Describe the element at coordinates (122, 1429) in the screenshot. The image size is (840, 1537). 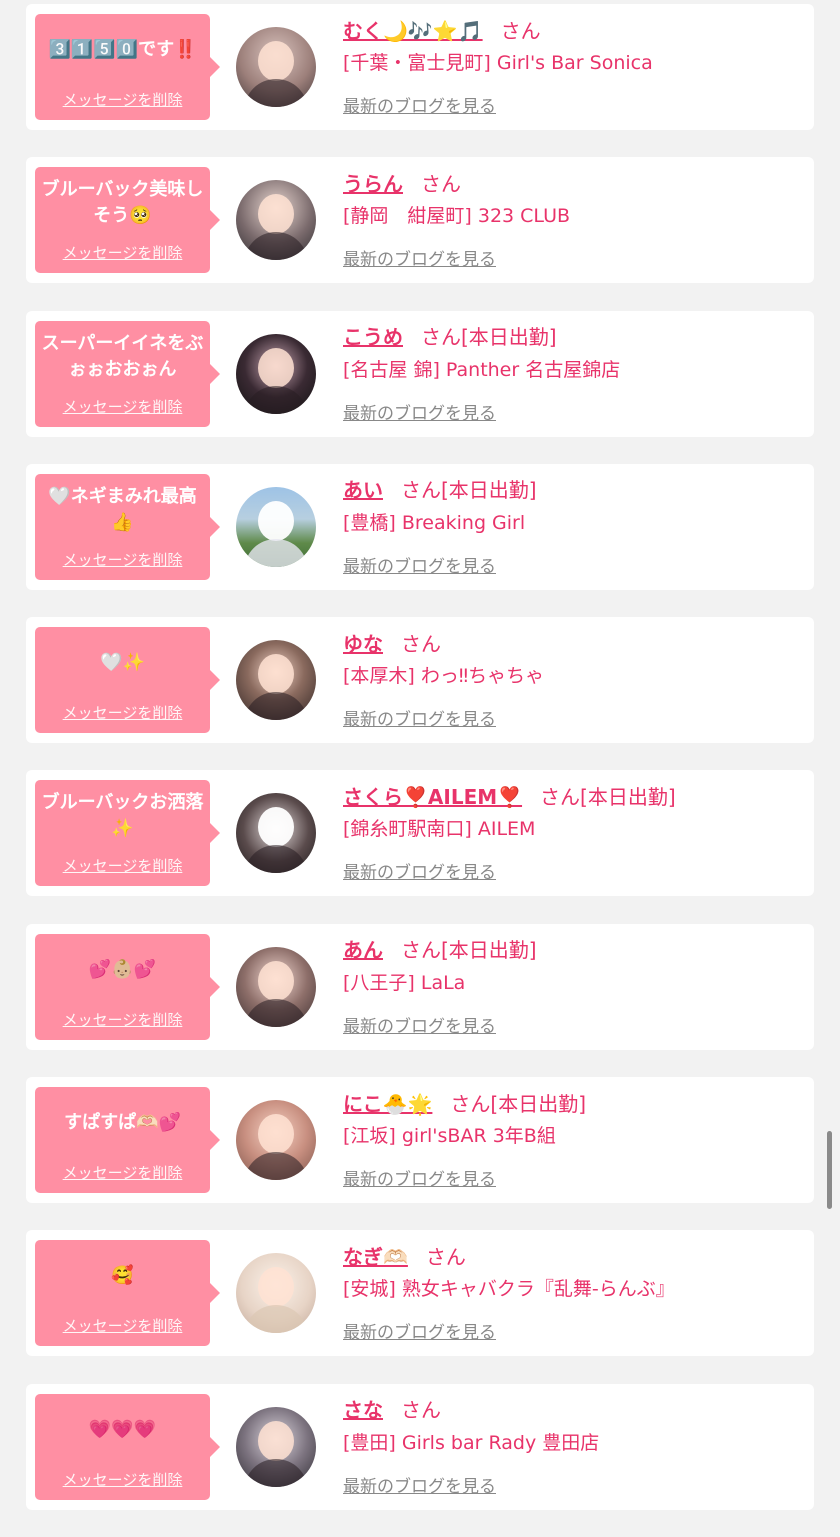
I see `message-text: 💗💗💗` at that location.